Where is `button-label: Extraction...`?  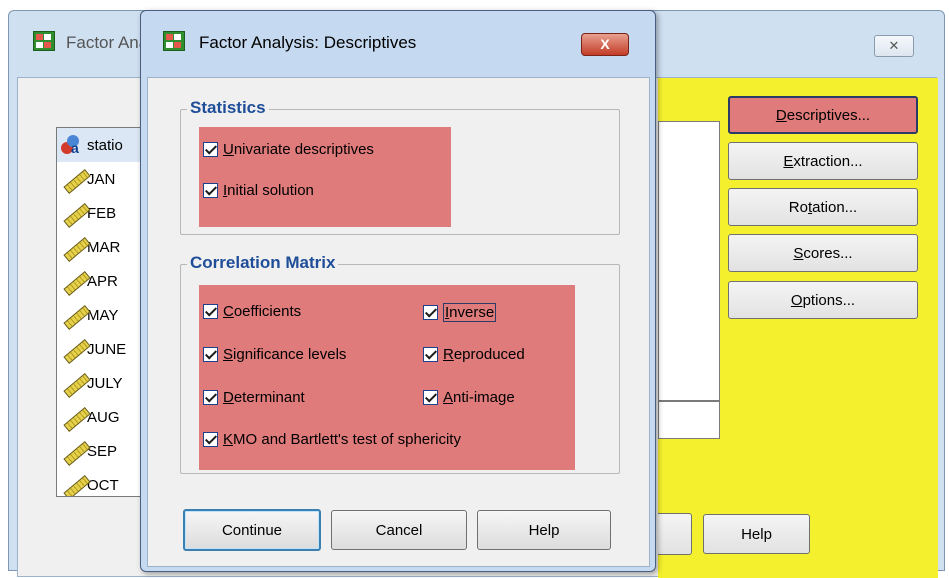 button-label: Extraction... is located at coordinates (823, 161).